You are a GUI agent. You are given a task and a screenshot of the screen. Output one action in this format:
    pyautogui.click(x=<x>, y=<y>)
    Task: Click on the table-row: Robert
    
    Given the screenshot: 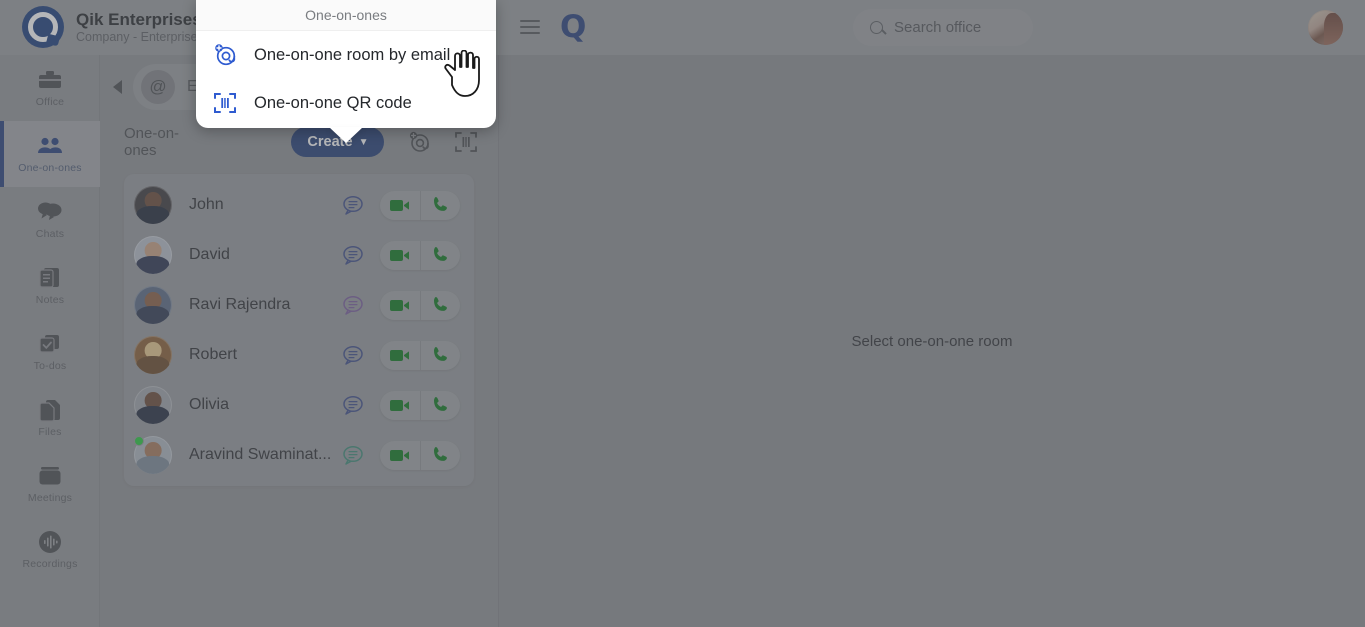 What is the action you would take?
    pyautogui.click(x=299, y=355)
    